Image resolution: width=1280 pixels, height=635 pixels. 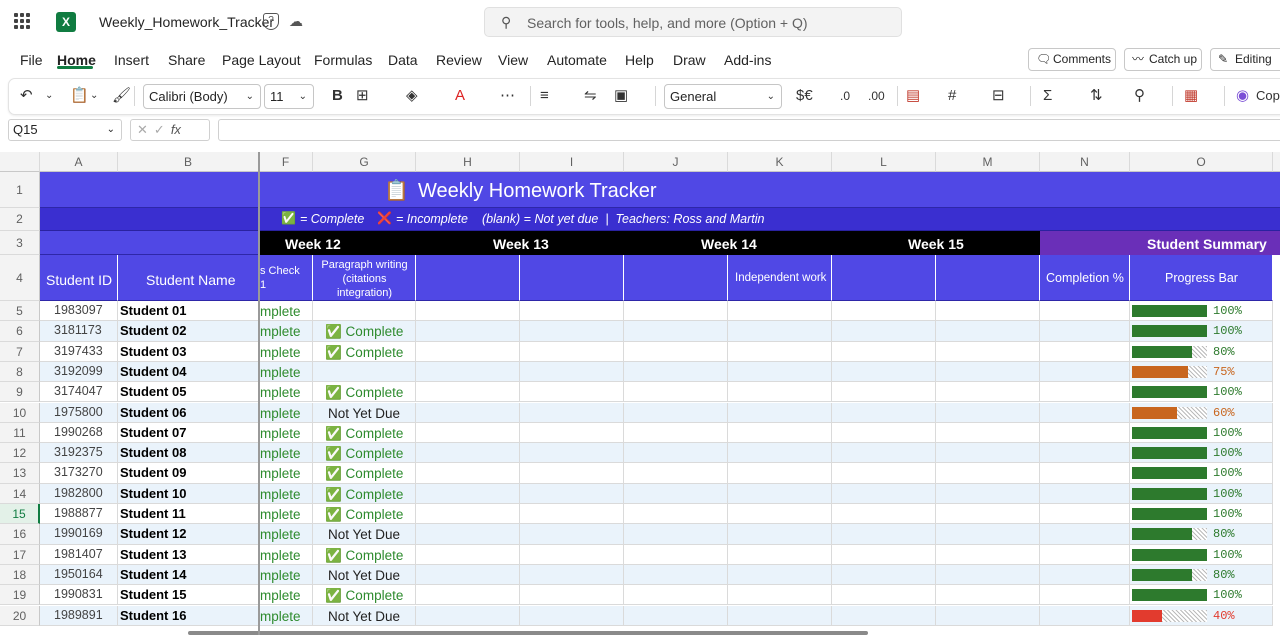 What do you see at coordinates (364, 332) in the screenshot?
I see `status-paragraph-writing: ✅ Complete` at bounding box center [364, 332].